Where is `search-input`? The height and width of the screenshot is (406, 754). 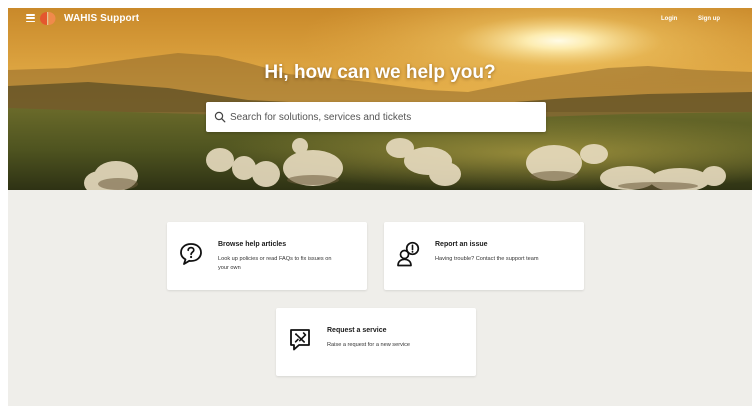
search-input is located at coordinates (380, 117).